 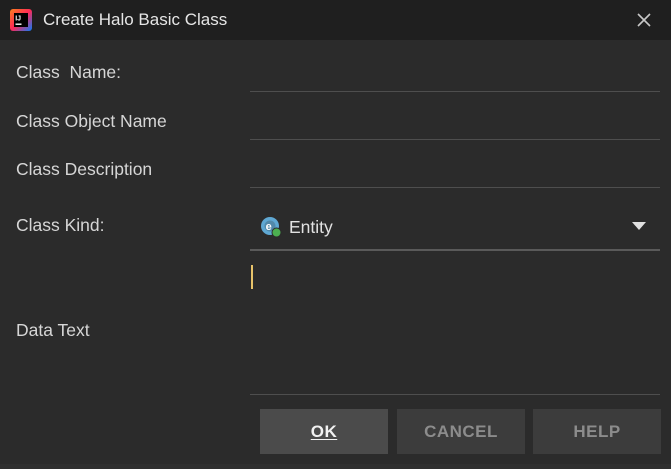 I want to click on cancel-button: CANCEL, so click(x=461, y=431).